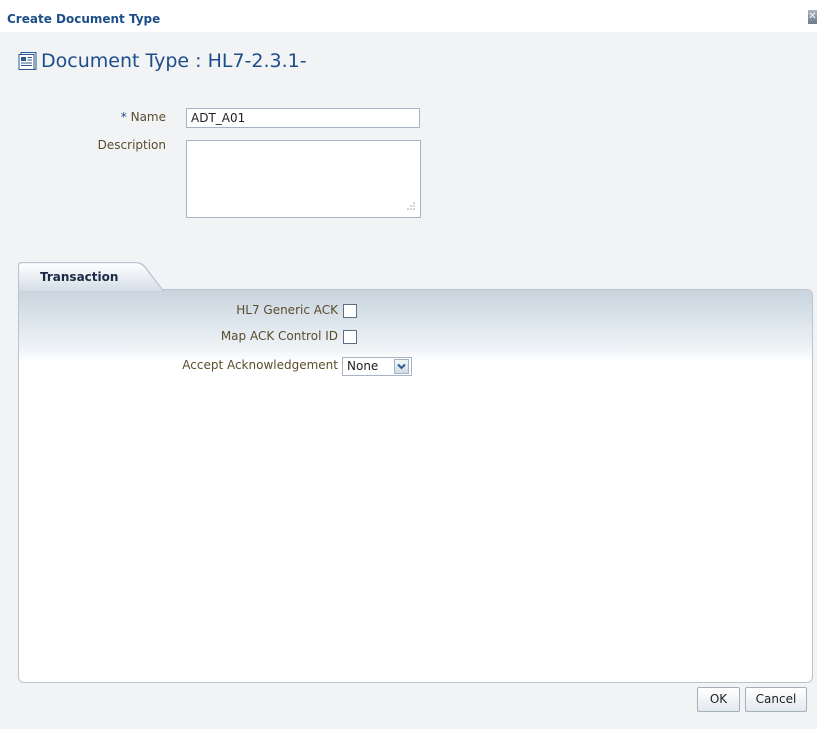 Image resolution: width=817 pixels, height=729 pixels. Describe the element at coordinates (718, 699) in the screenshot. I see `ok-button: OK` at that location.